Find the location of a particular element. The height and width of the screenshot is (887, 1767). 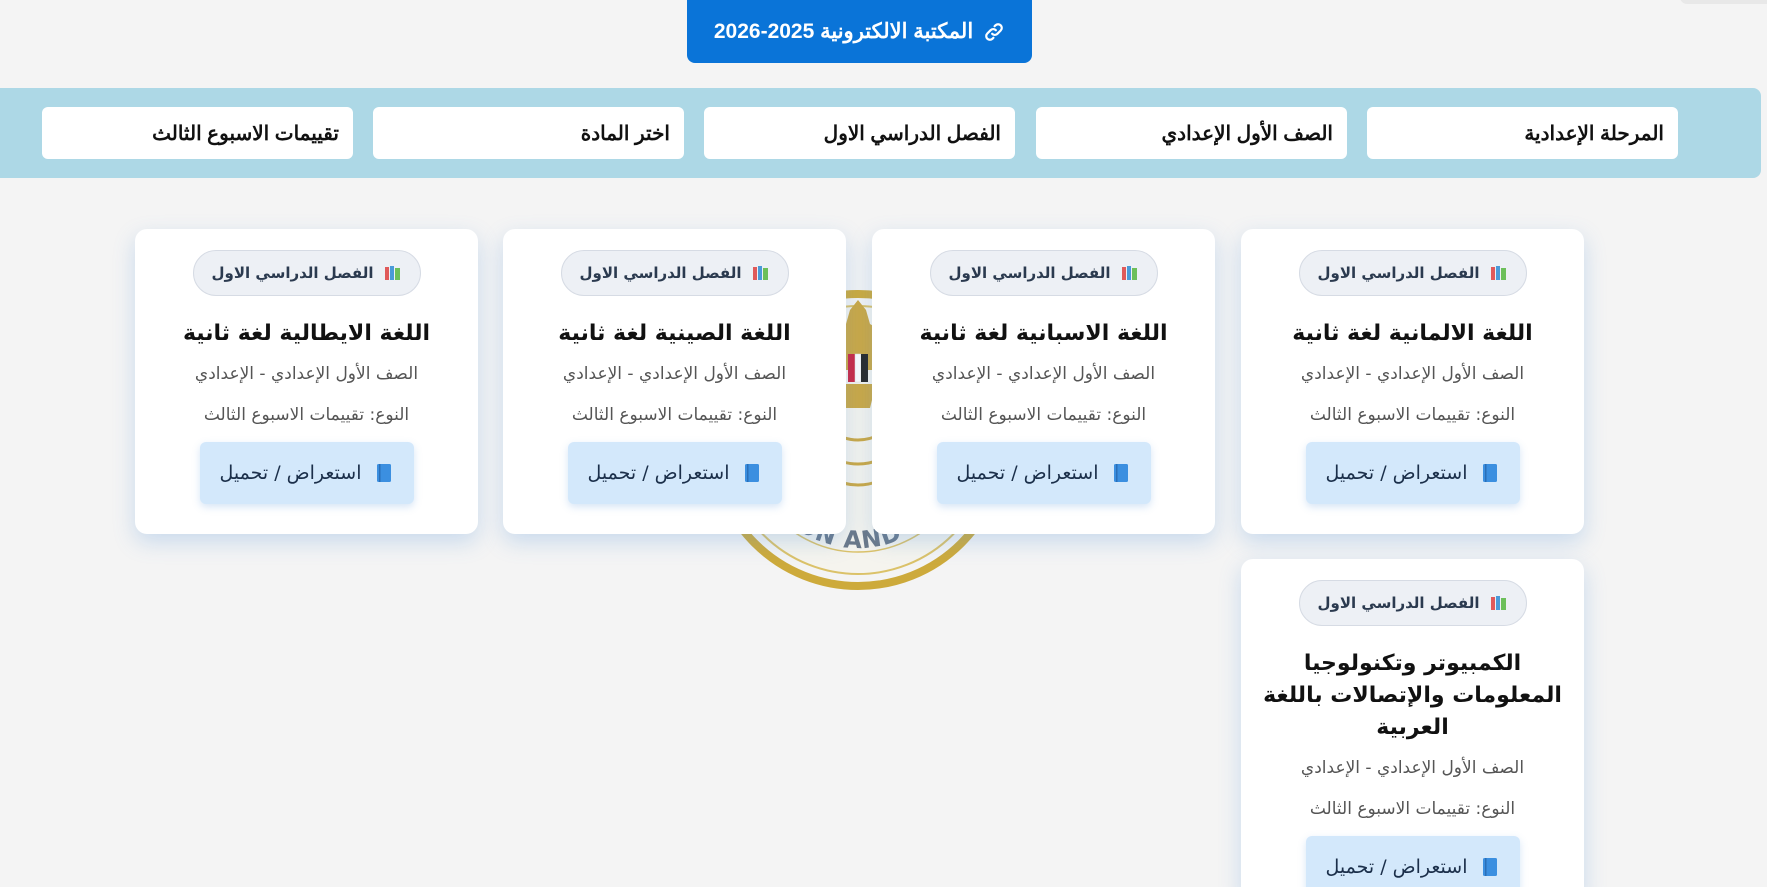

card-title: اللغة الصينية لغة ثانية is located at coordinates (674, 333).